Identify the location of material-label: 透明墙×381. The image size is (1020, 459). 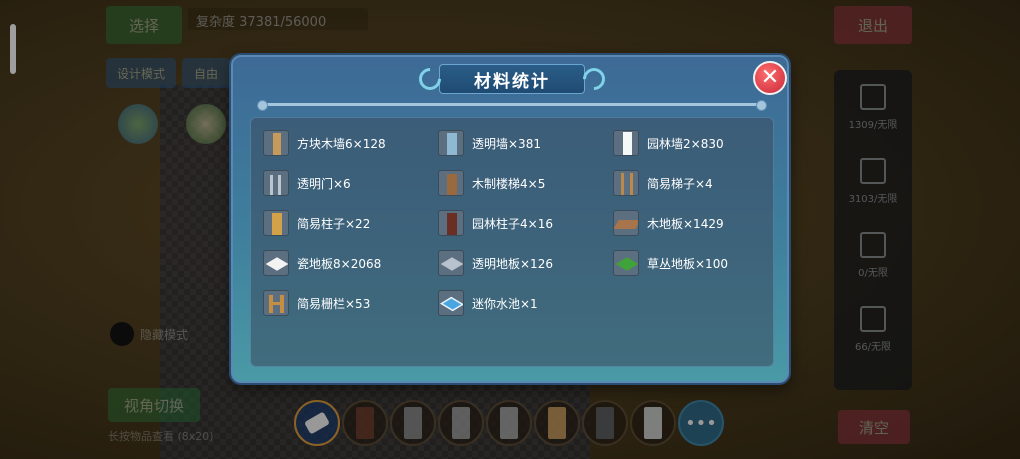
(506, 143).